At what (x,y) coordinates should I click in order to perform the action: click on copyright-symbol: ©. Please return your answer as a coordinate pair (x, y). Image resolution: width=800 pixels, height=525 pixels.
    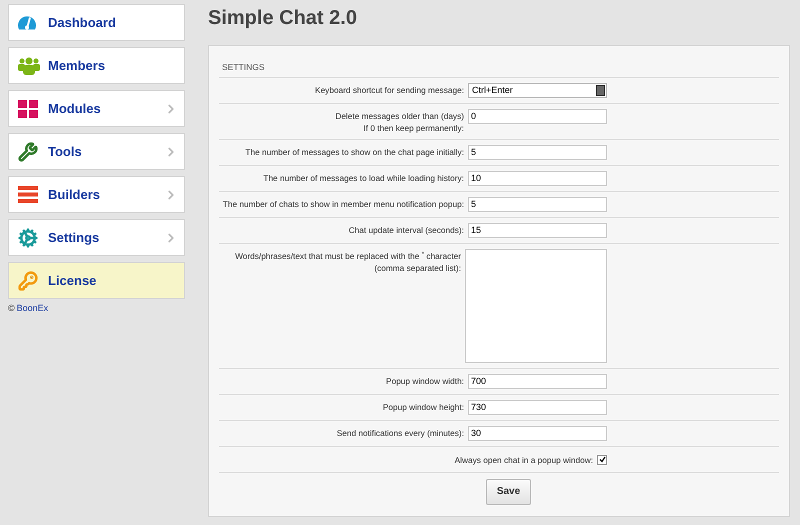
    Looking at the image, I should click on (11, 308).